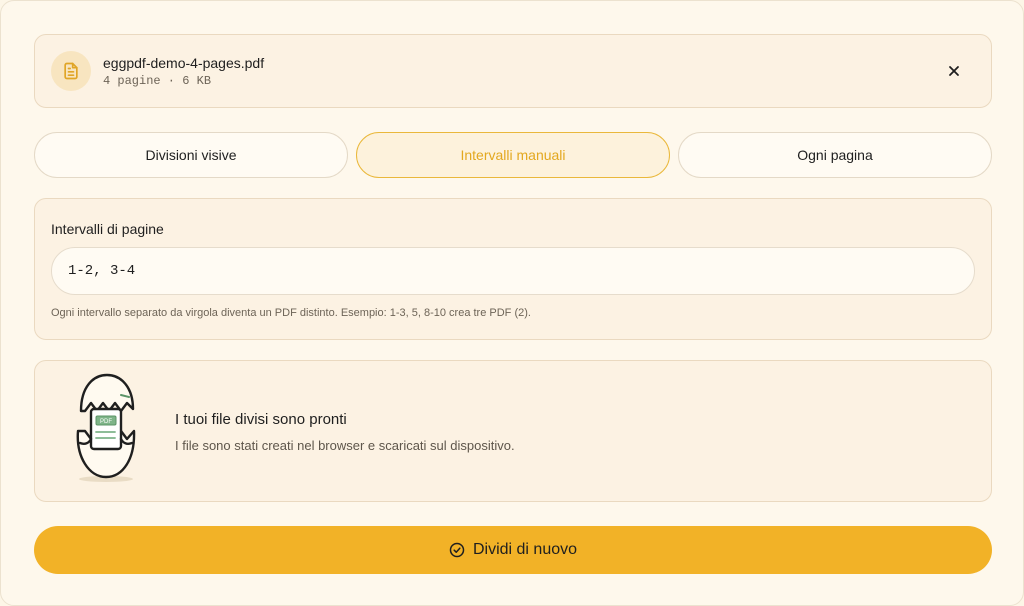  Describe the element at coordinates (191, 155) in the screenshot. I see `tab-visual-splits: Divisioni visive` at that location.